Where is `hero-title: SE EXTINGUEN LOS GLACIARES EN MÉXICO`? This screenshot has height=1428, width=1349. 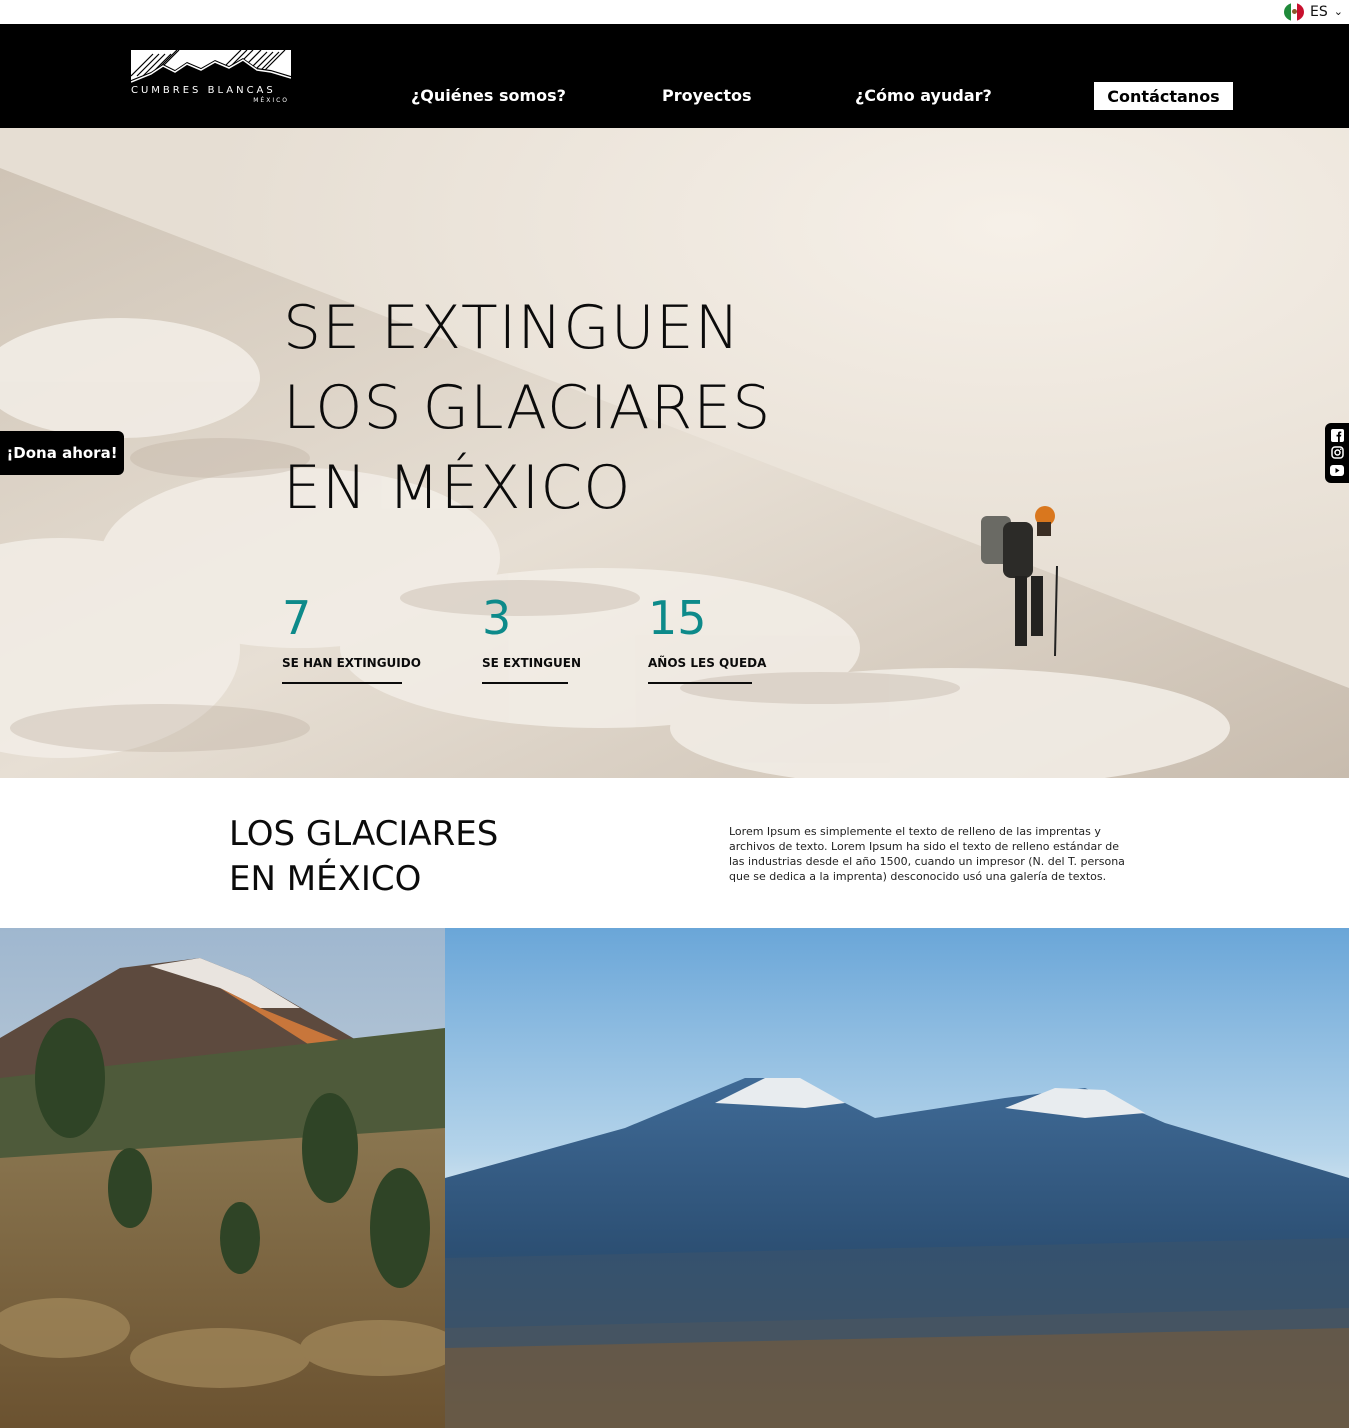 hero-title: SE EXTINGUEN LOS GLACIARES EN MÉXICO is located at coordinates (563, 408).